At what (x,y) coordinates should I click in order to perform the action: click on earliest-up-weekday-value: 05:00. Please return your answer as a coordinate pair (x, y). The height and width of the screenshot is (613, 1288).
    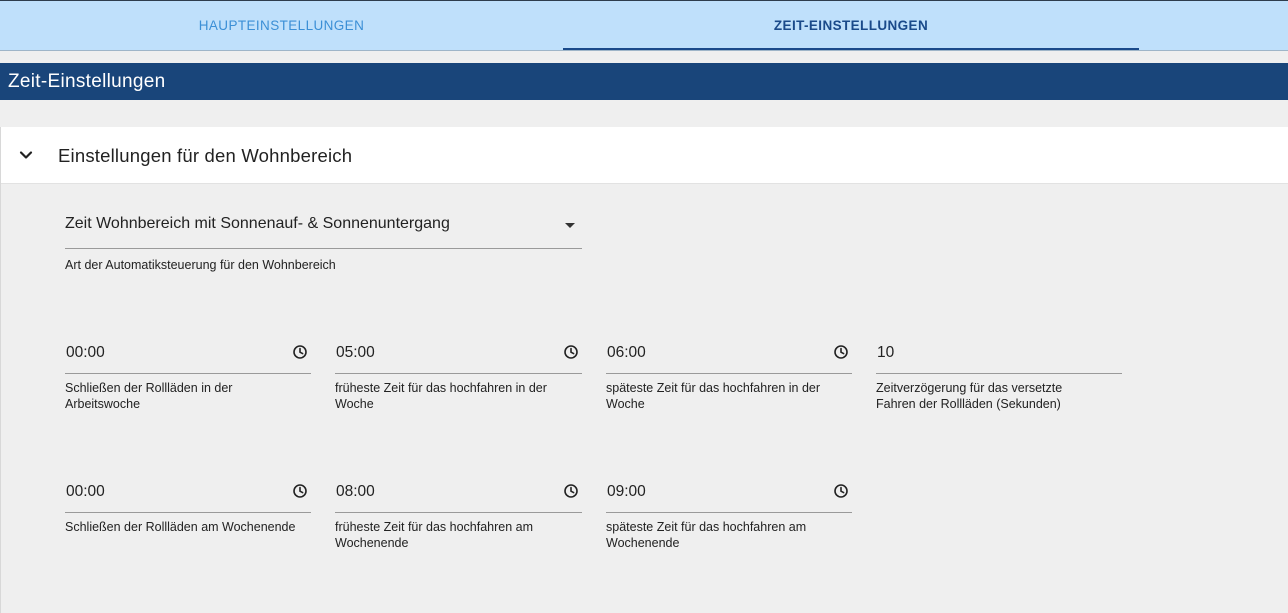
    Looking at the image, I should click on (355, 352).